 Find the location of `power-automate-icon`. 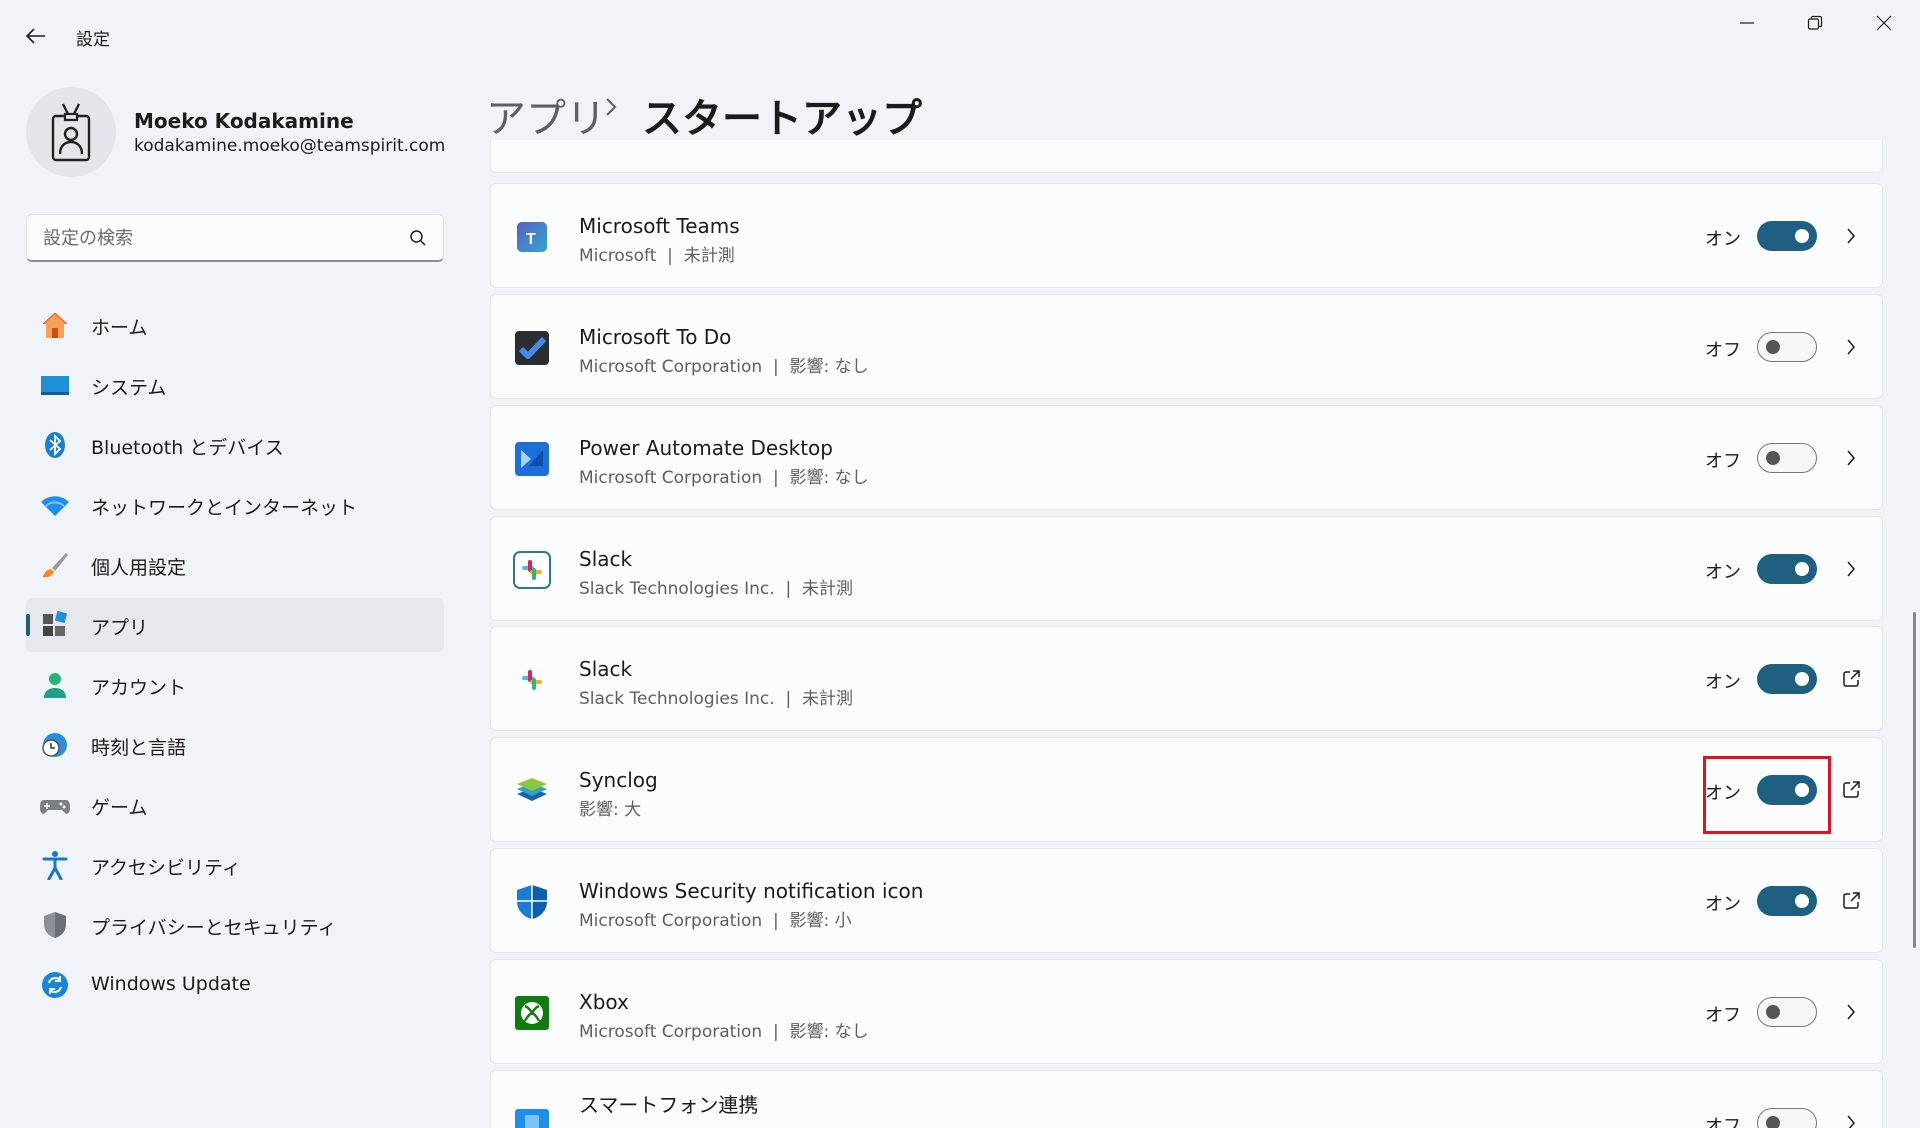

power-automate-icon is located at coordinates (532, 459).